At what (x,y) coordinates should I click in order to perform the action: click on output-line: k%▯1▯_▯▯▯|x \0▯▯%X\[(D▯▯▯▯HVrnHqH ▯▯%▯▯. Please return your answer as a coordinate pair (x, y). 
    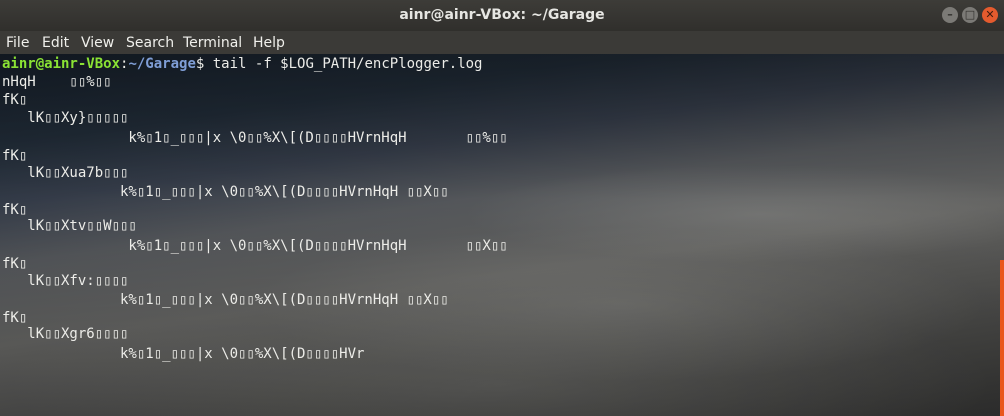
    Looking at the image, I should click on (255, 138).